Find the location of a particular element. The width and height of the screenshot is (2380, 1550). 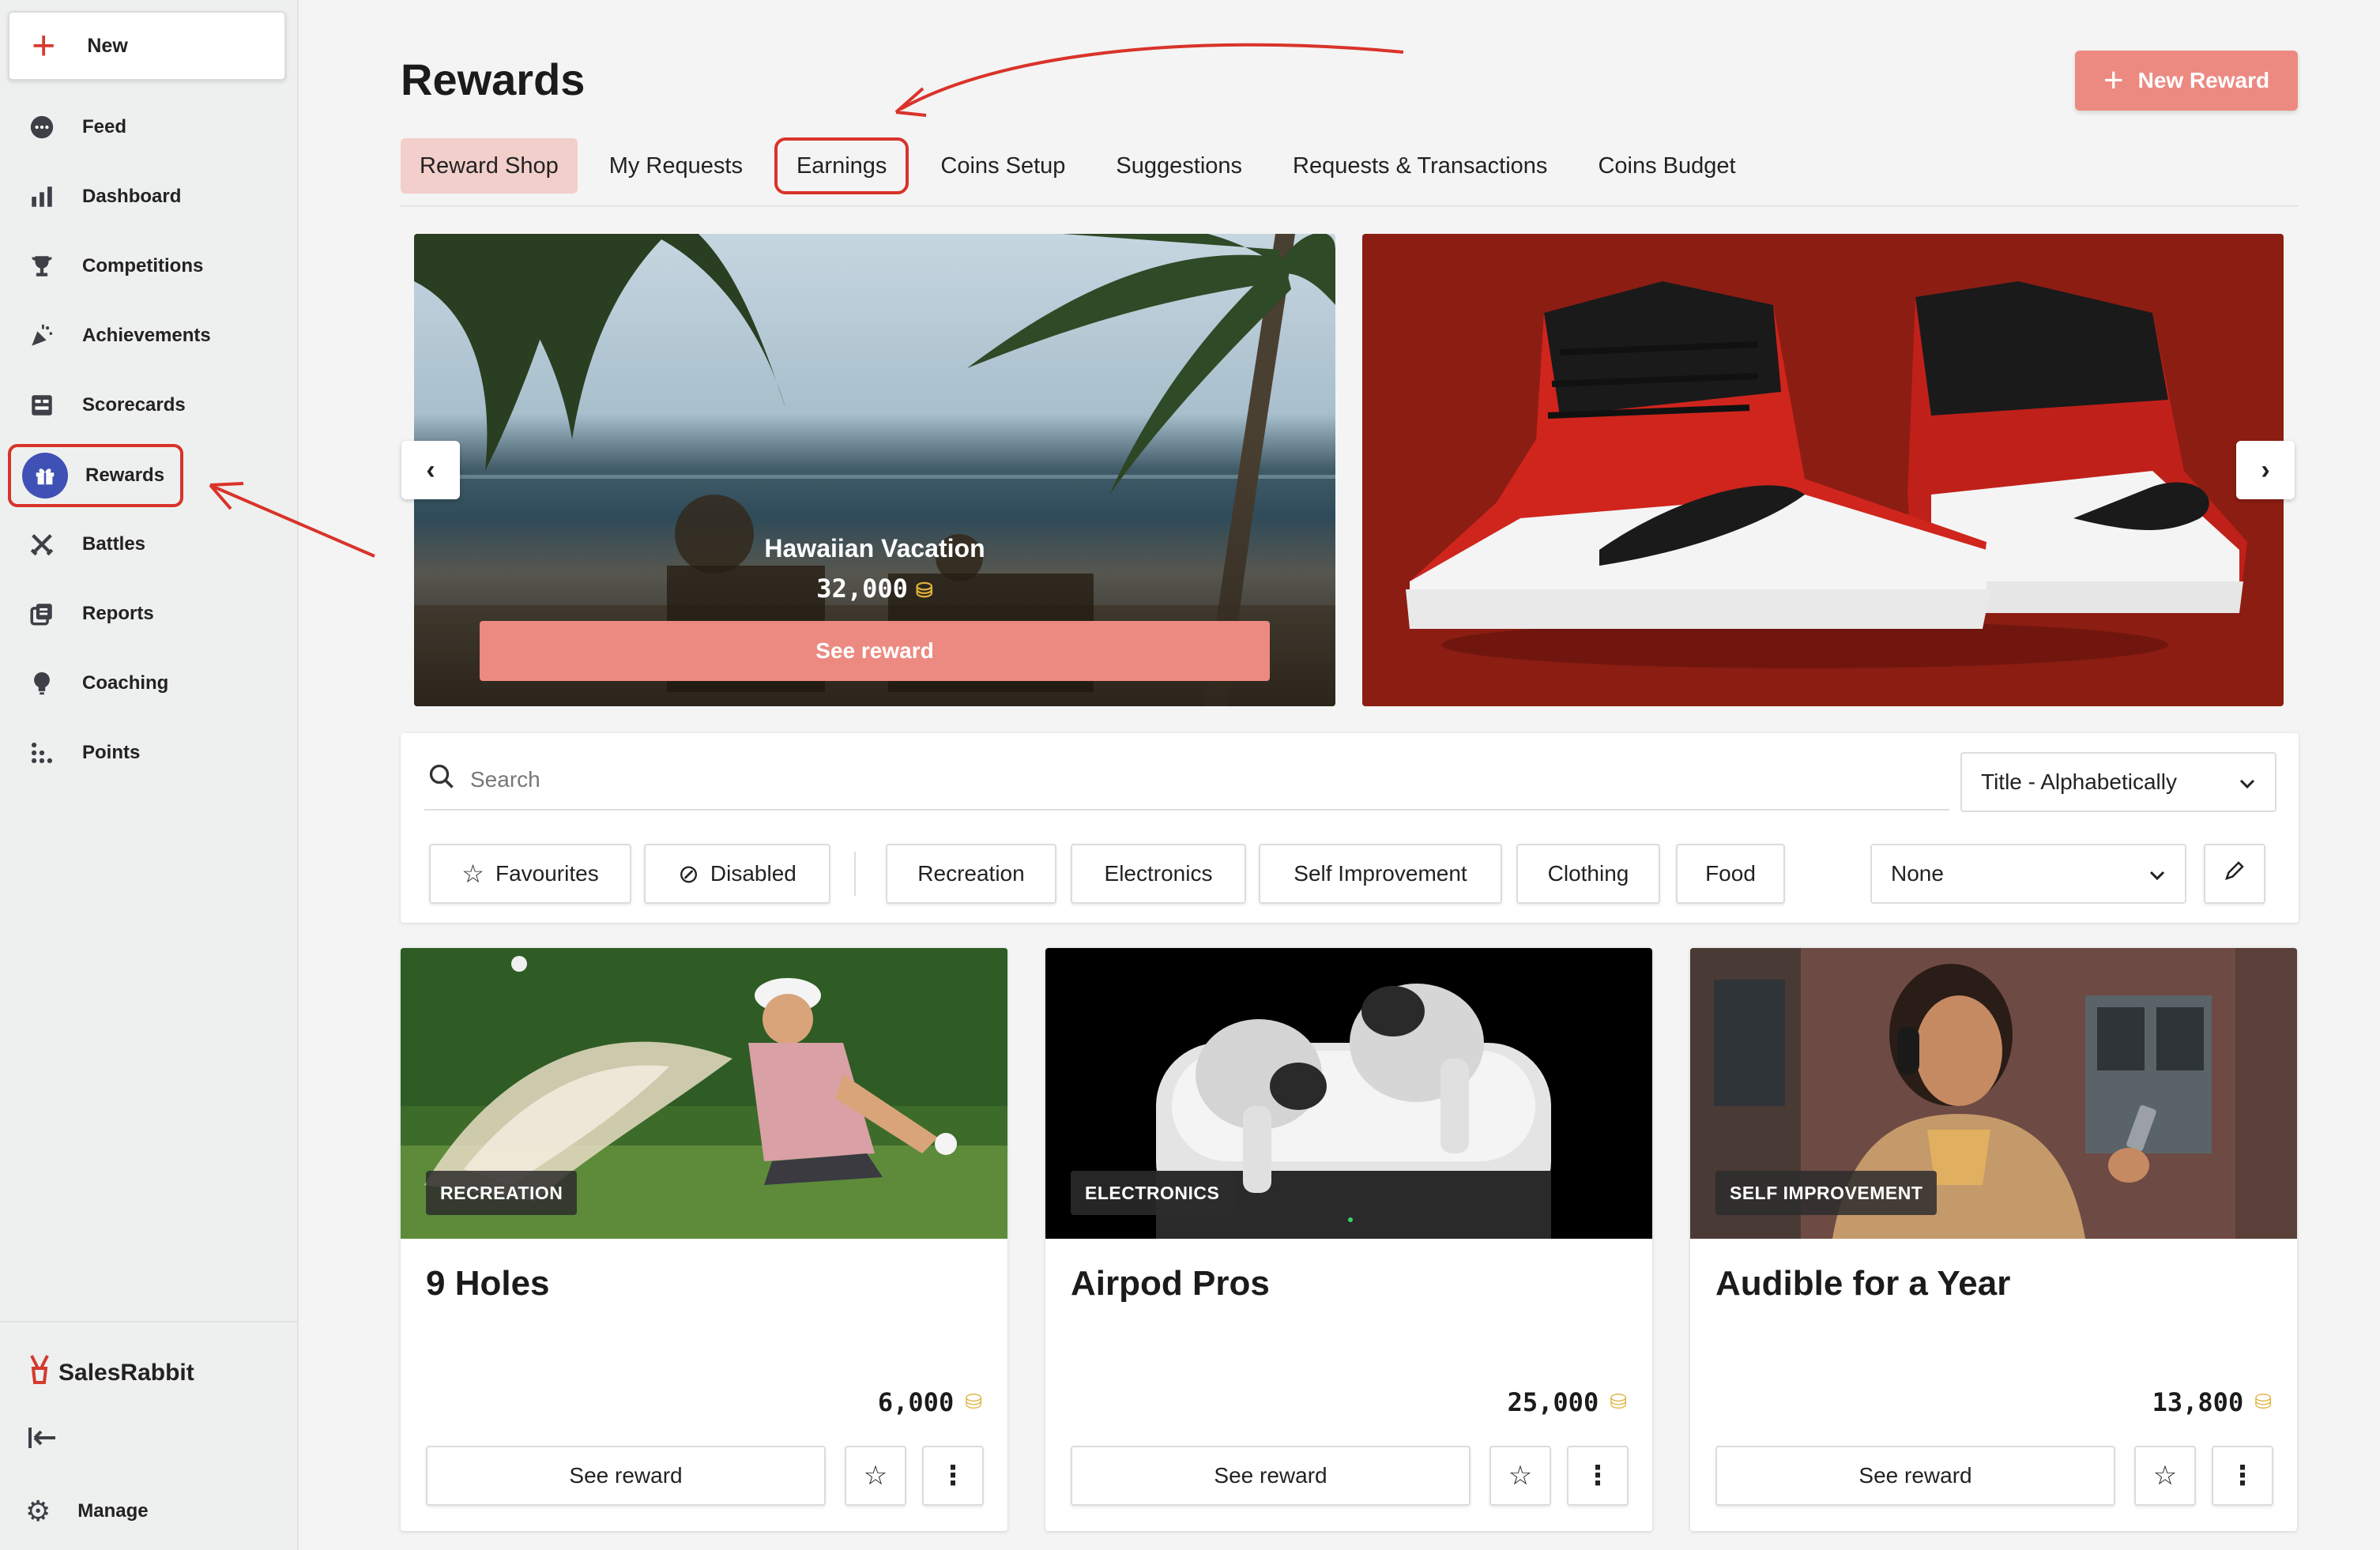

sidebar-divider is located at coordinates (149, 1321).